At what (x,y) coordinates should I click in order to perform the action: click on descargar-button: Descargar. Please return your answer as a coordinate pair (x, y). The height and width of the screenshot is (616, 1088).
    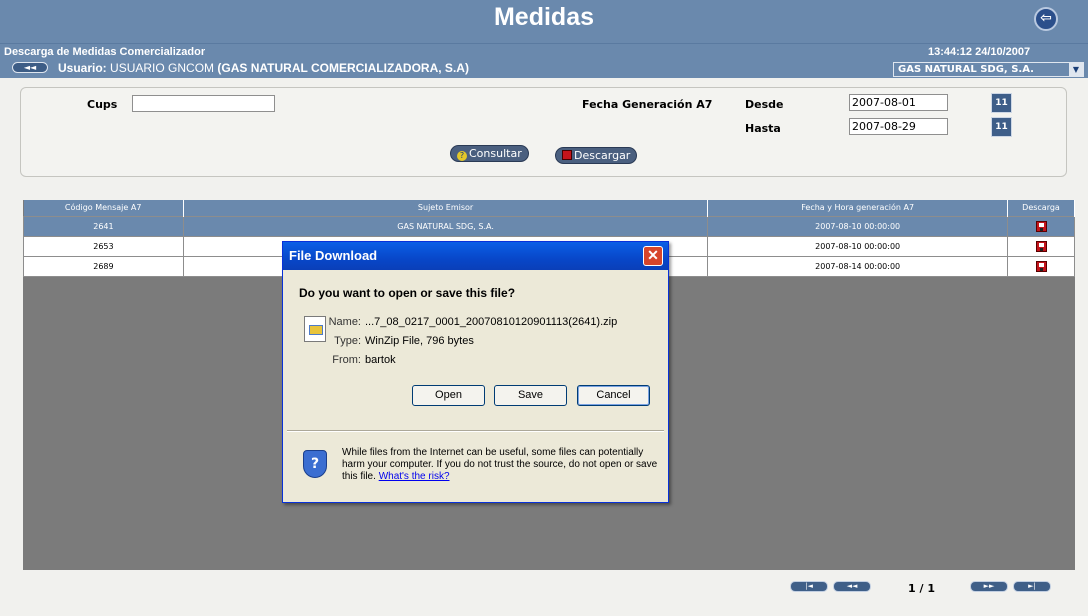
    Looking at the image, I should click on (596, 155).